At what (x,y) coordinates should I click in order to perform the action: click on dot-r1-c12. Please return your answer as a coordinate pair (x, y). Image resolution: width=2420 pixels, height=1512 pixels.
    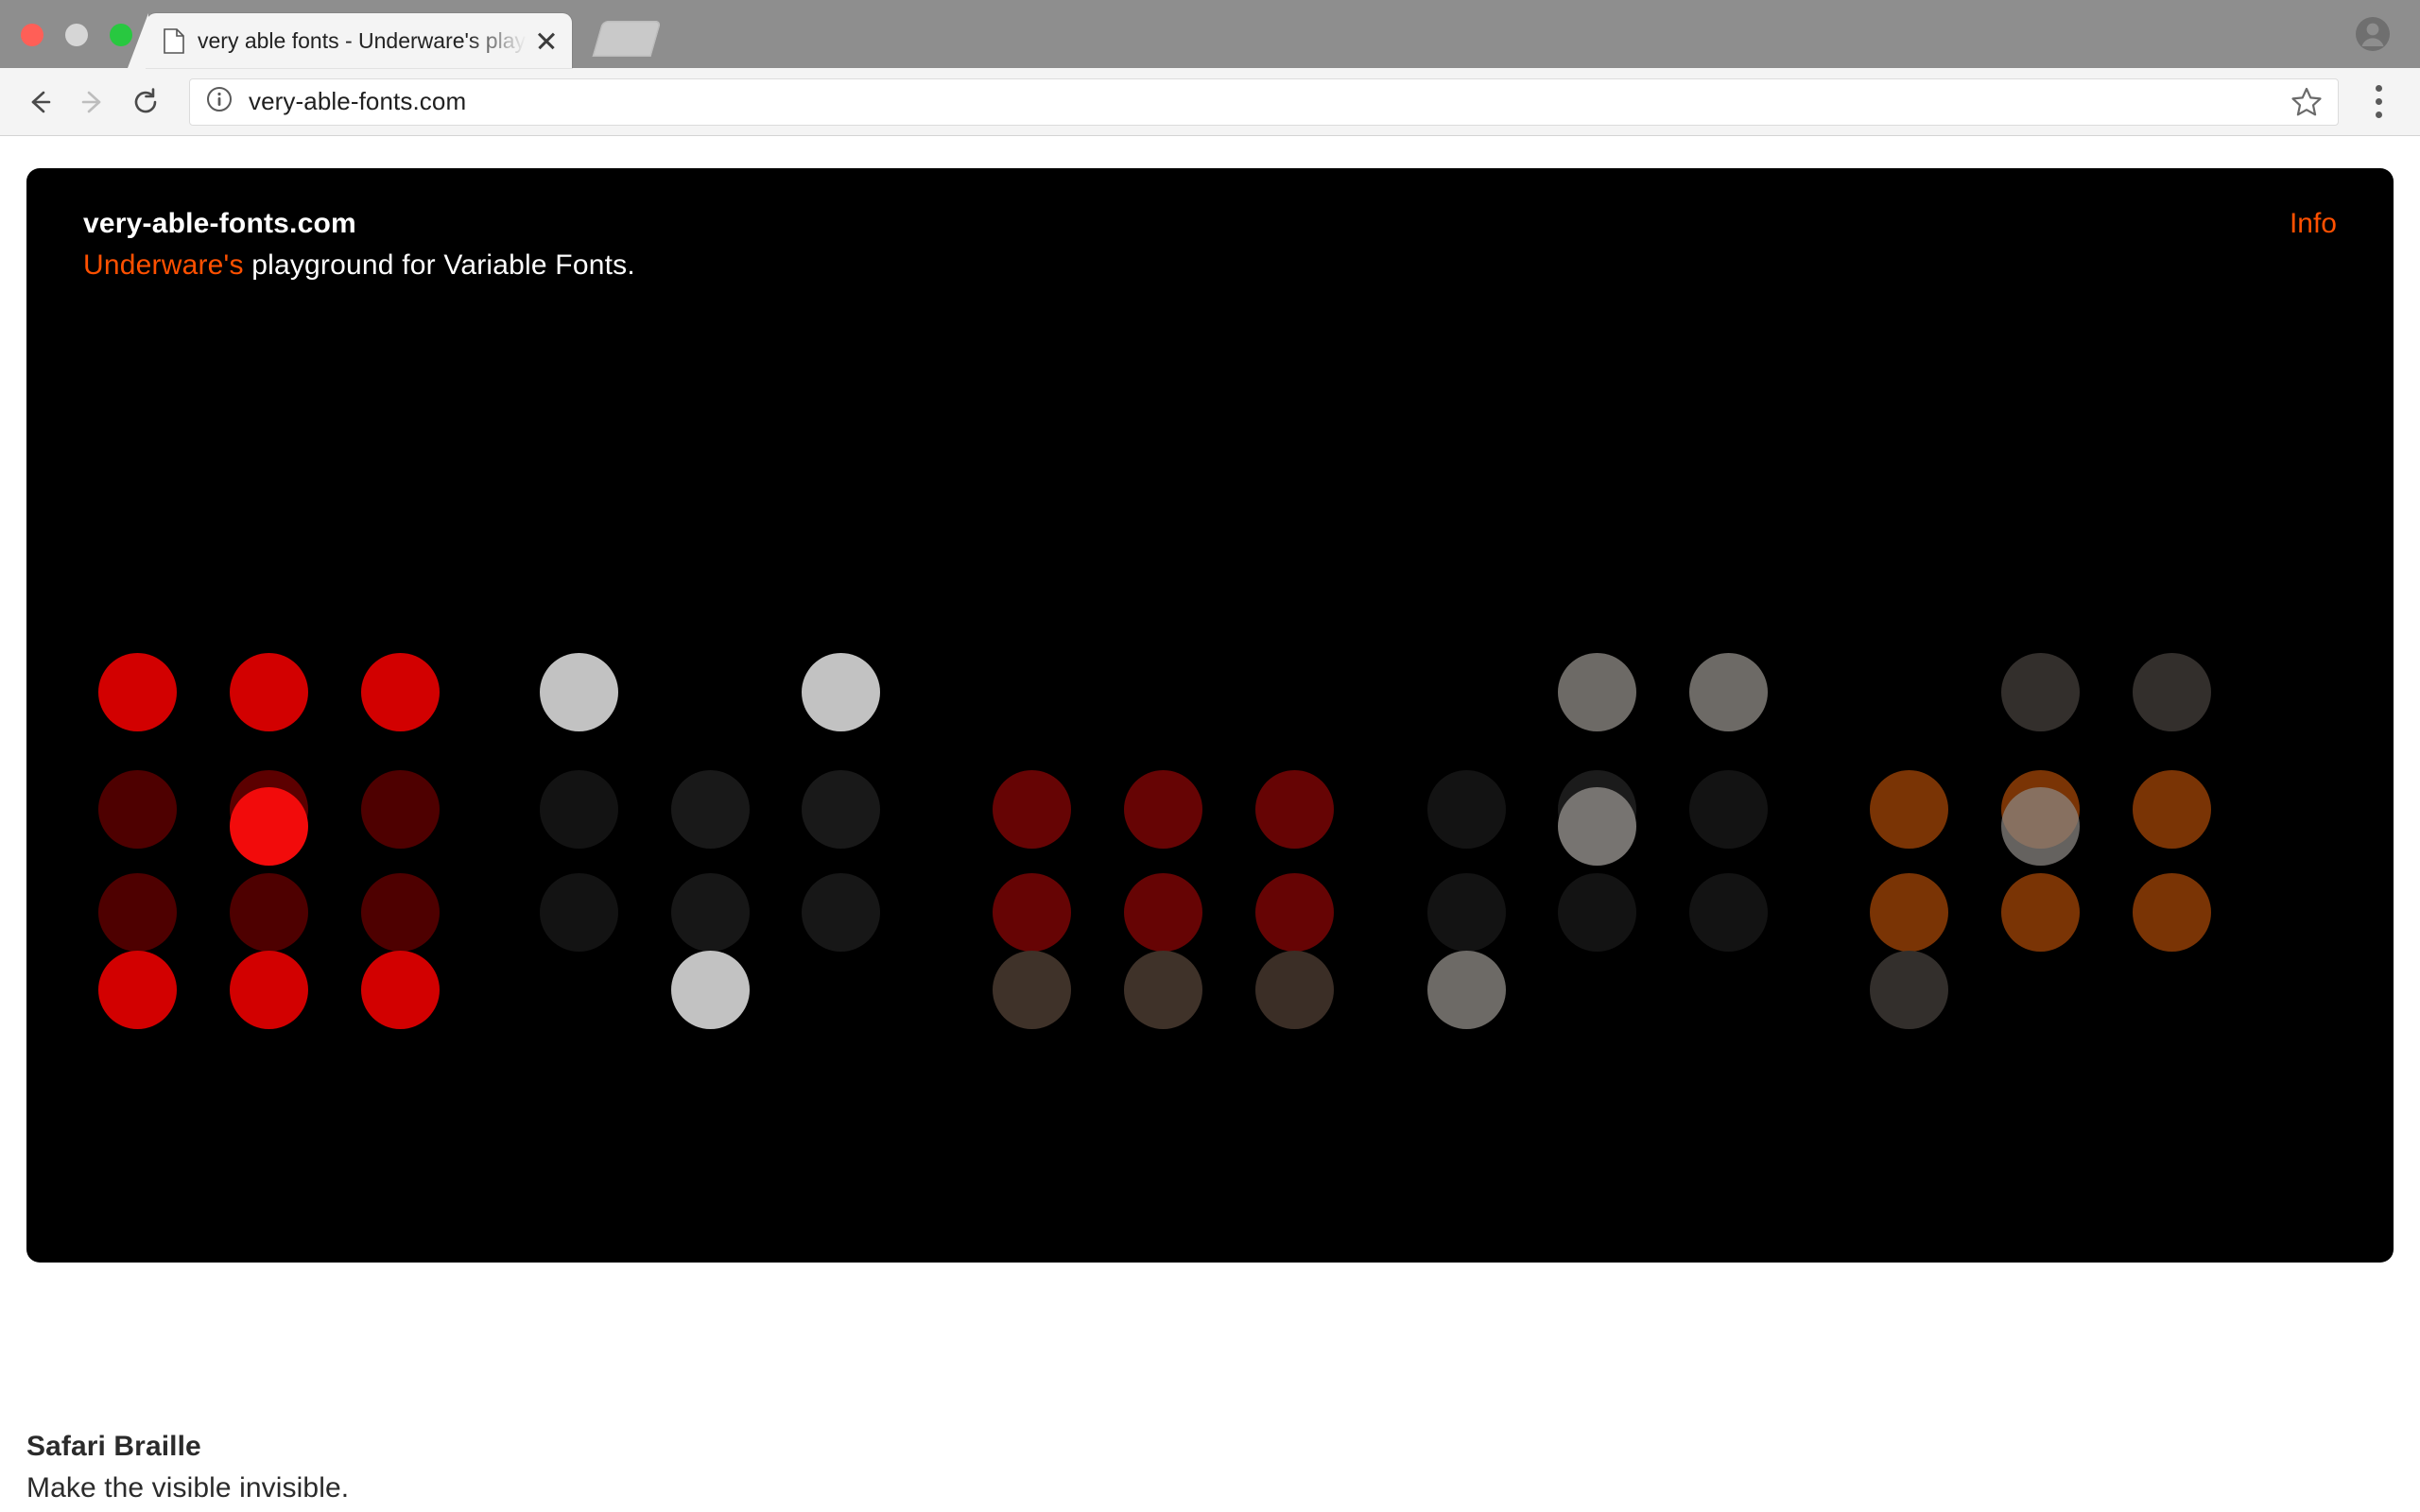
    Looking at the image, I should click on (1597, 692).